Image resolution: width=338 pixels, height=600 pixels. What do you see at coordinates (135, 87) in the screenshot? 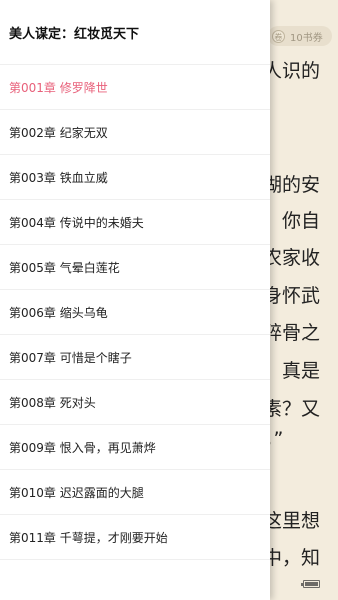
I see `chapter-item: 第001章 修罗降世` at bounding box center [135, 87].